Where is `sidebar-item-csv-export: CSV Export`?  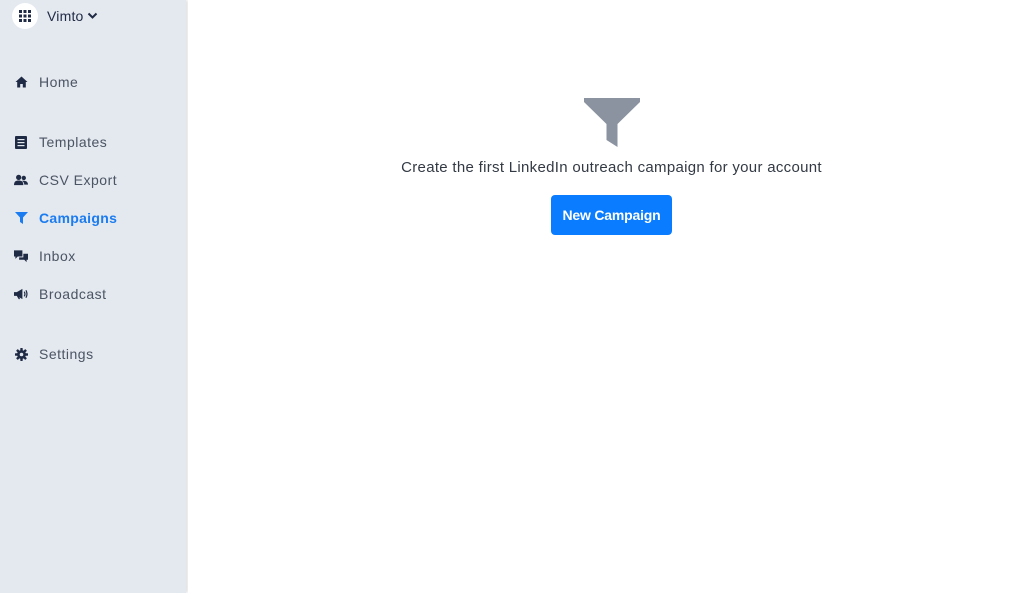
sidebar-item-csv-export: CSV Export is located at coordinates (65, 180).